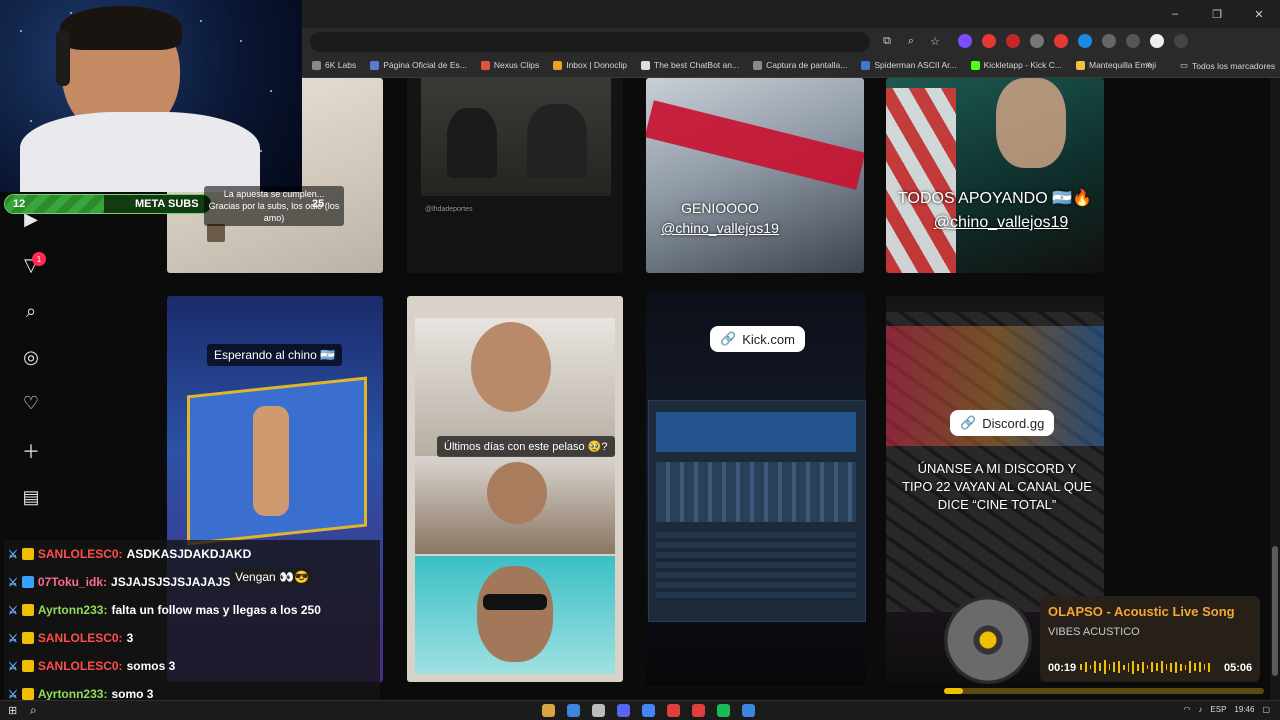 Image resolution: width=1280 pixels, height=720 pixels. Describe the element at coordinates (1259, 14) in the screenshot. I see `close-button: ✕` at that location.